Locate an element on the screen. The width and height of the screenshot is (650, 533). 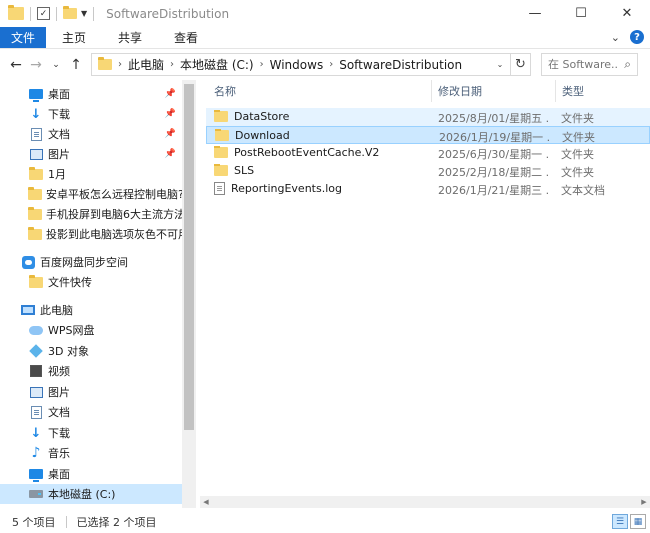
sidebar-item-label: 3D 对象 is located at coordinates (68, 351).